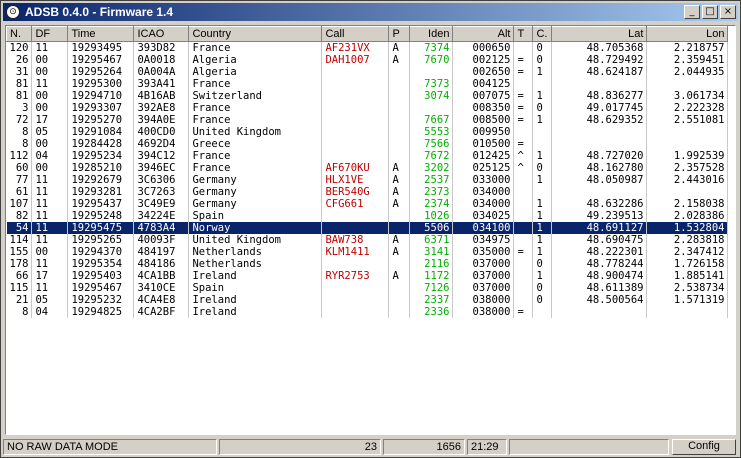 Image resolution: width=741 pixels, height=458 pixels. What do you see at coordinates (431, 216) in the screenshot?
I see `cell-iden: 1026` at bounding box center [431, 216].